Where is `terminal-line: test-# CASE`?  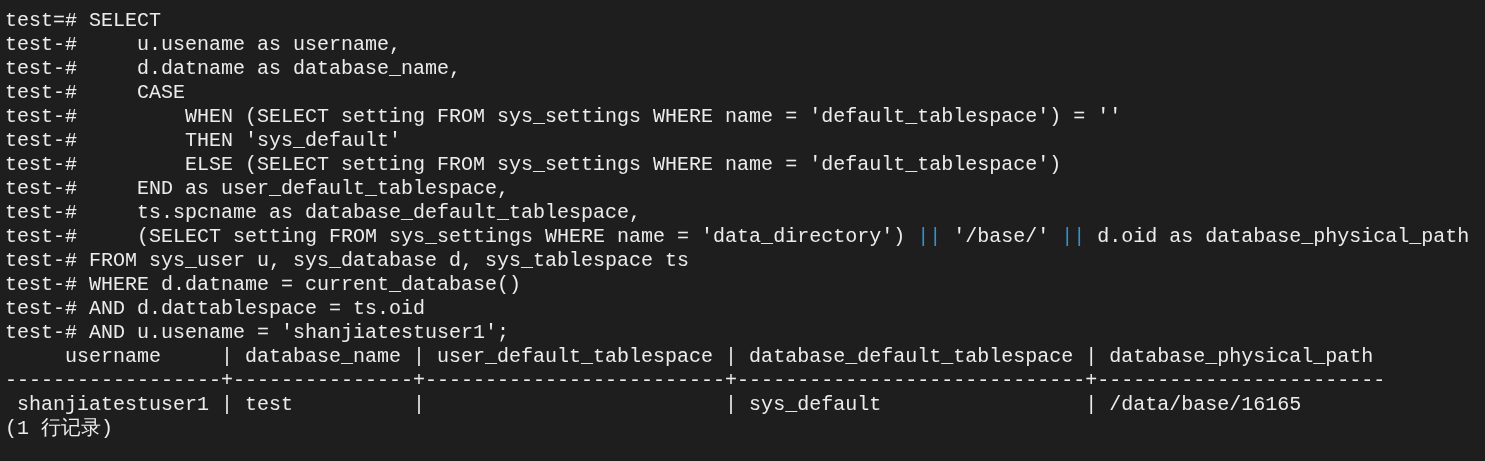
terminal-line: test-# CASE is located at coordinates (95, 93).